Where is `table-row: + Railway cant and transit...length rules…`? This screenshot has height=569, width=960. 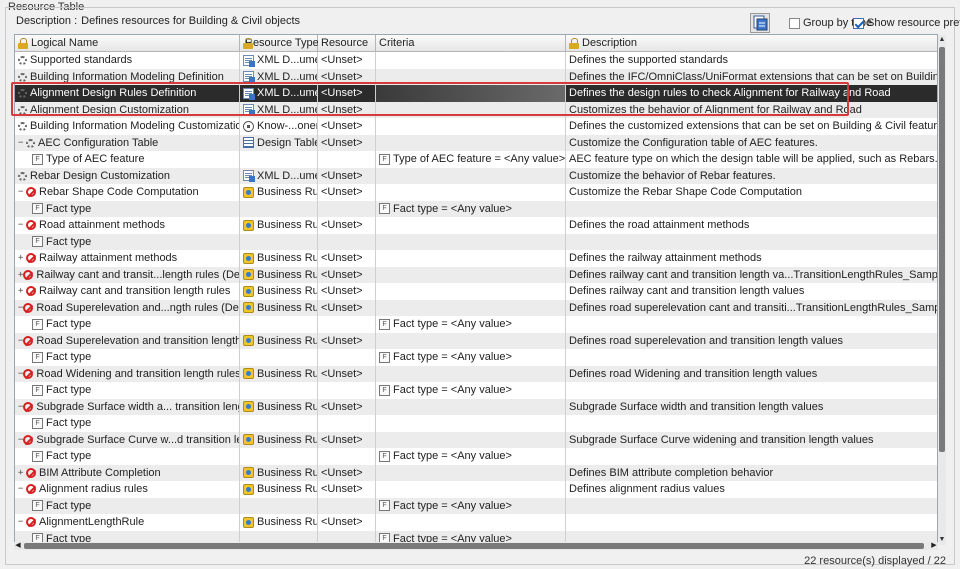 table-row: + Railway cant and transit...length rules… is located at coordinates (476, 274).